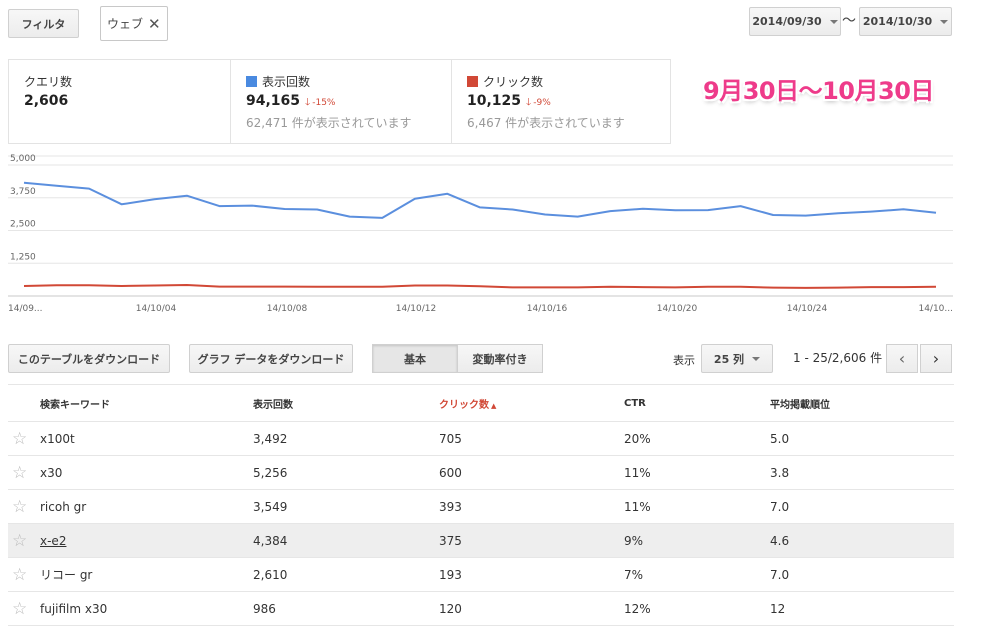 This screenshot has height=630, width=985. What do you see at coordinates (778, 608) in the screenshot?
I see `cell-position: 12` at bounding box center [778, 608].